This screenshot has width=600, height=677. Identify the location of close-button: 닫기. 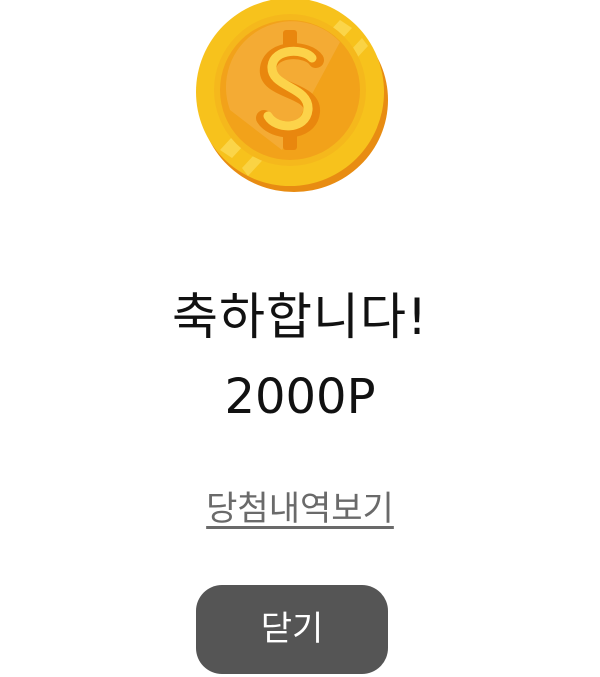
(292, 629).